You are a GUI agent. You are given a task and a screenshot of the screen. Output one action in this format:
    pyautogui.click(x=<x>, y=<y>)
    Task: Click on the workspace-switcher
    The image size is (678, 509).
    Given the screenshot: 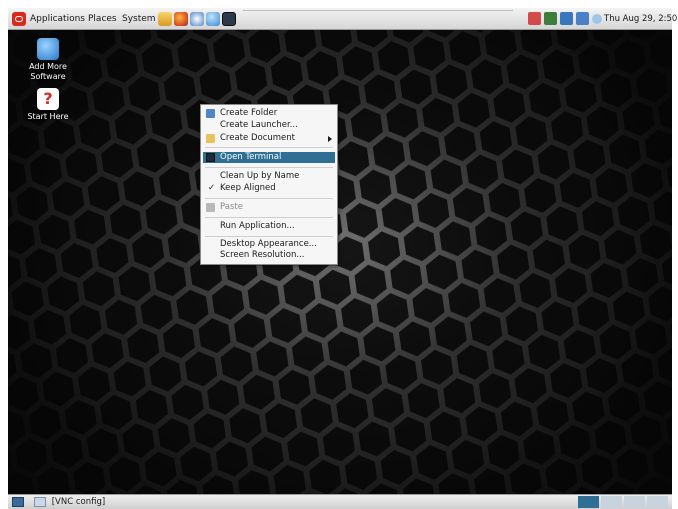 What is the action you would take?
    pyautogui.click(x=623, y=502)
    